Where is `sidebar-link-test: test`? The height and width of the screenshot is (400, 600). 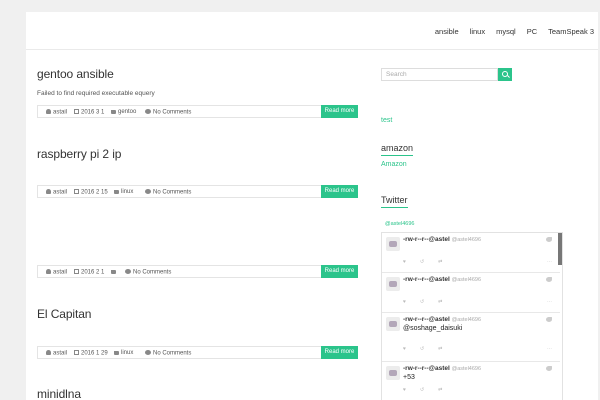
sidebar-link-test: test is located at coordinates (386, 120).